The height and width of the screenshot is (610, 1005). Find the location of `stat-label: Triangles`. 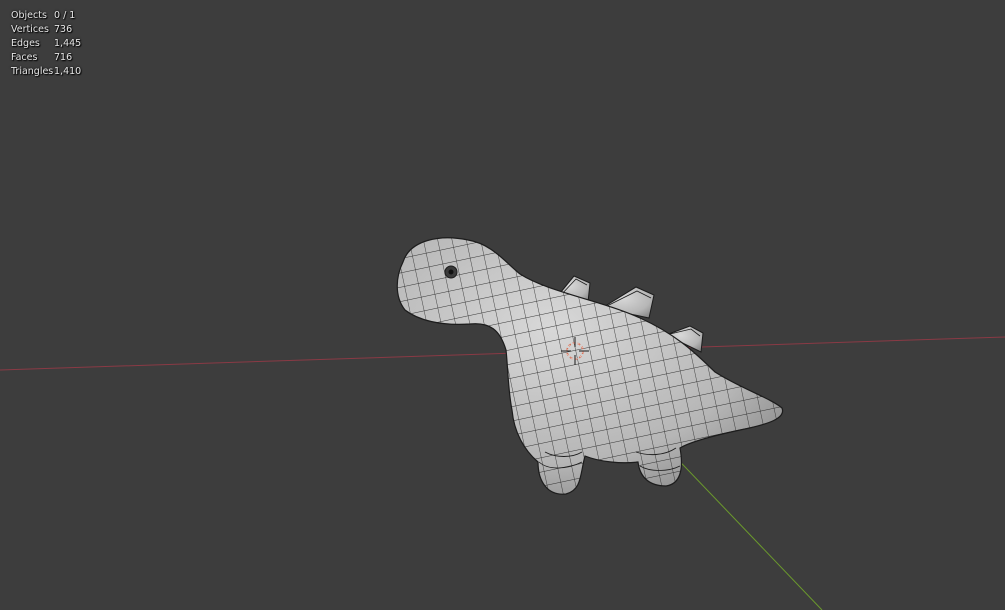

stat-label: Triangles is located at coordinates (32, 71).